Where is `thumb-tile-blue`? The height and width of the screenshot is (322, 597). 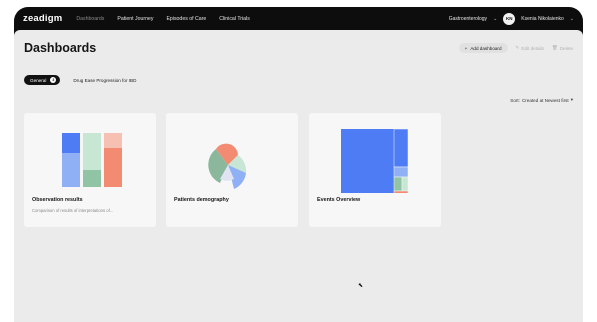 thumb-tile-blue is located at coordinates (401, 148).